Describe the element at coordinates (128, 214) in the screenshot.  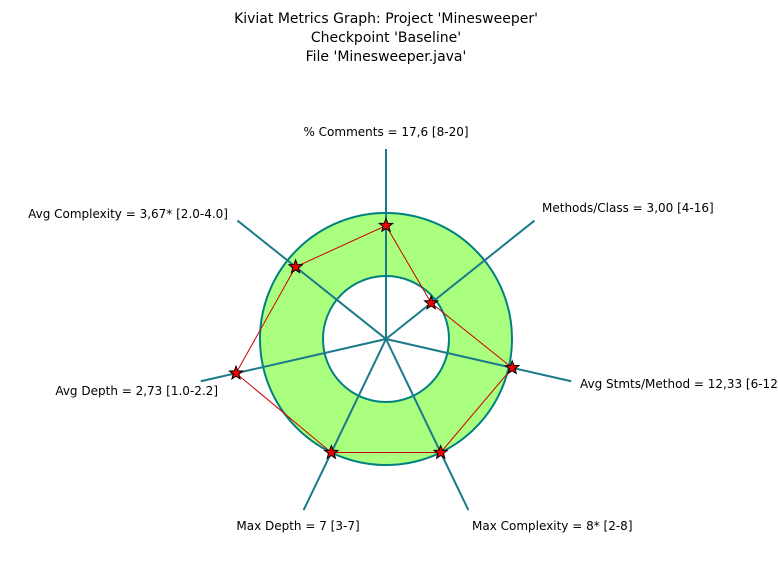
I see `axis-label: Avg Complexity = 3,67* [2.0-4.0]` at that location.